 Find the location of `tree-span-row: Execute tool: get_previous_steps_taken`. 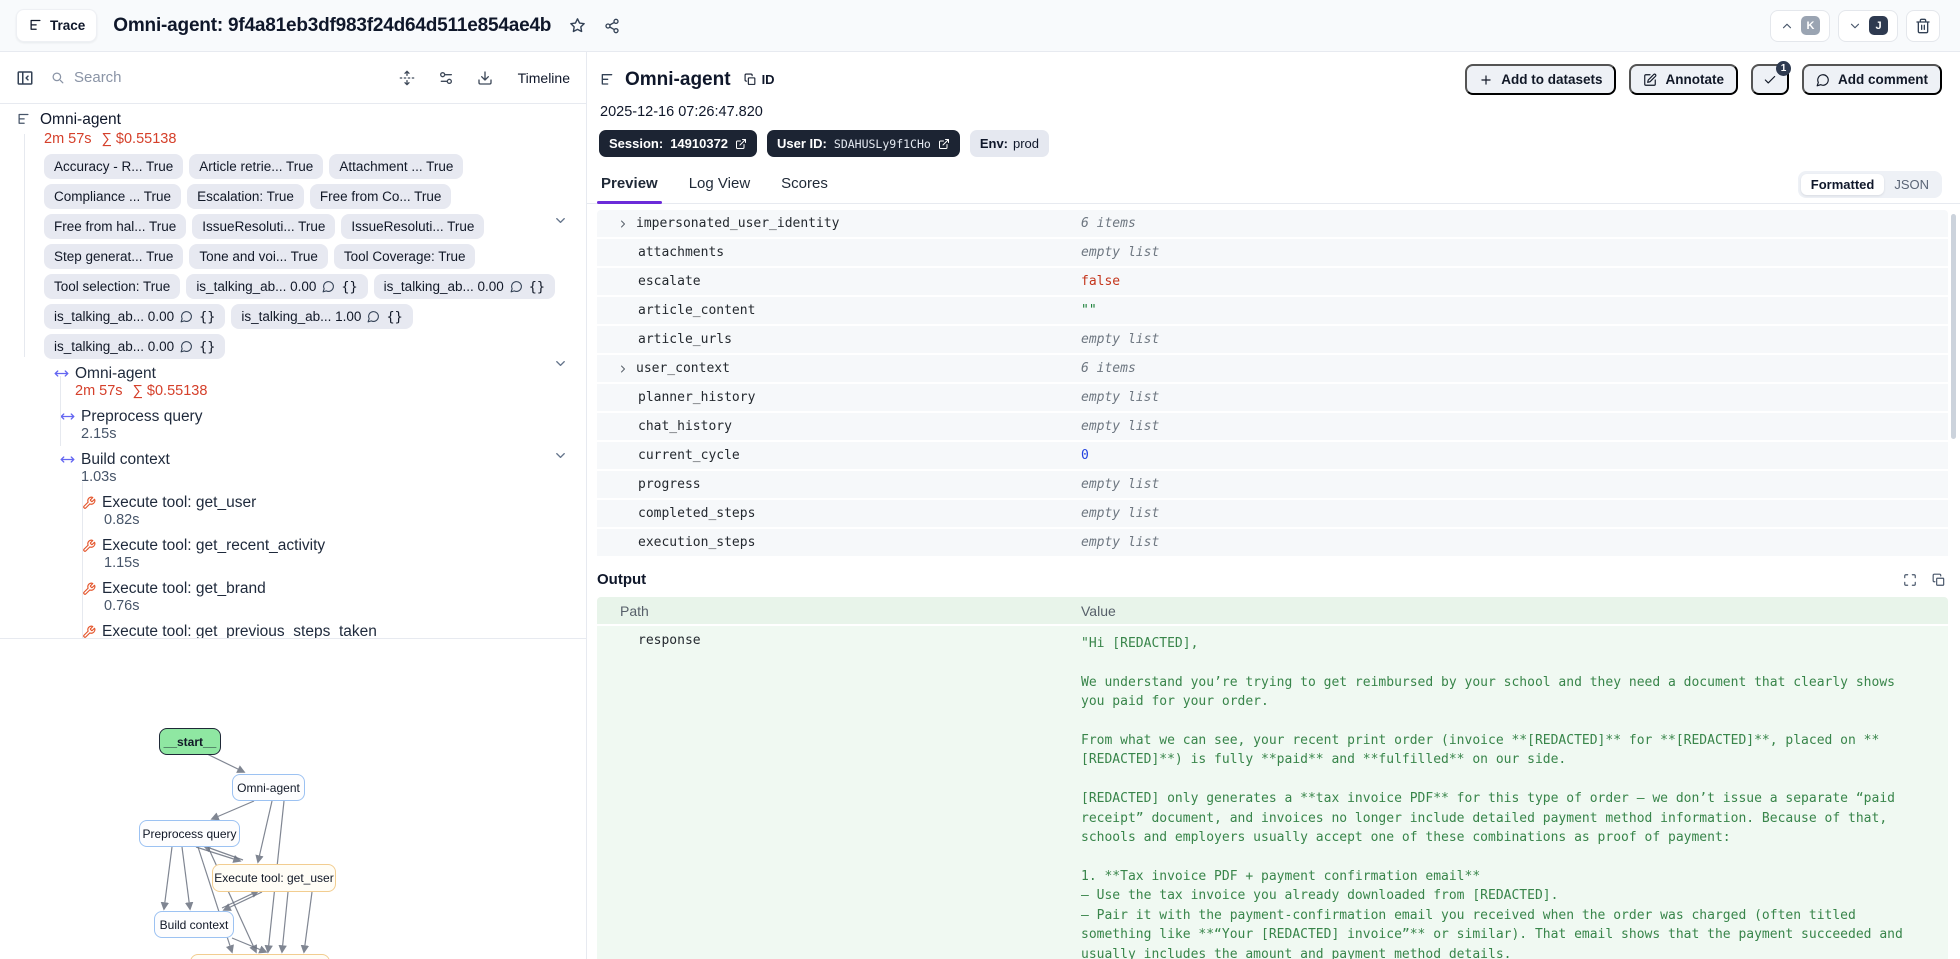

tree-span-row: Execute tool: get_previous_steps_taken is located at coordinates (334, 630).